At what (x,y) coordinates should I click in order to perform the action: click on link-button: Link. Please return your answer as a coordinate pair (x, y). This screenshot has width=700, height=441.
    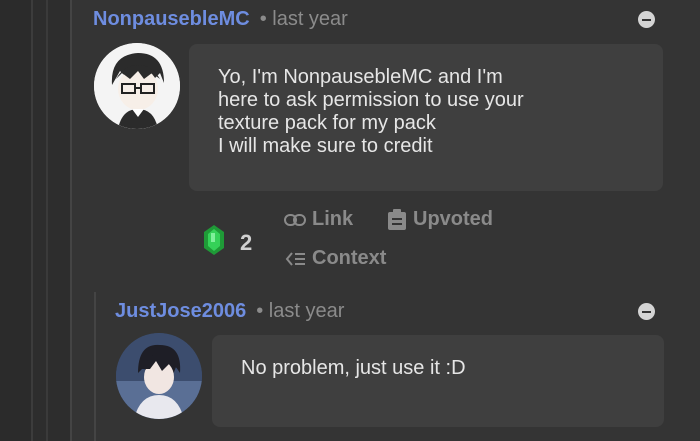
    Looking at the image, I should click on (318, 219).